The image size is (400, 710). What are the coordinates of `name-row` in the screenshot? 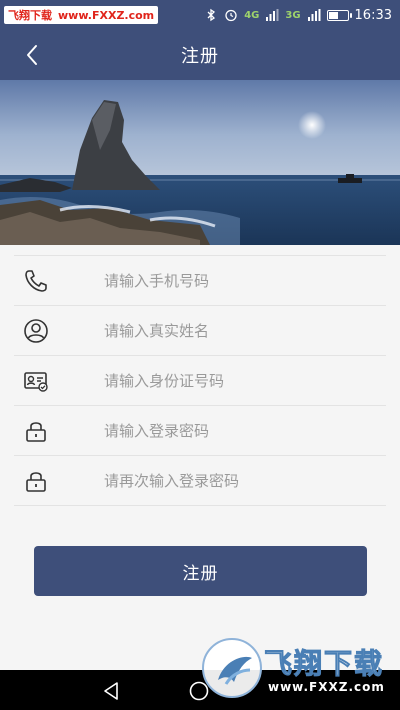 It's located at (200, 331).